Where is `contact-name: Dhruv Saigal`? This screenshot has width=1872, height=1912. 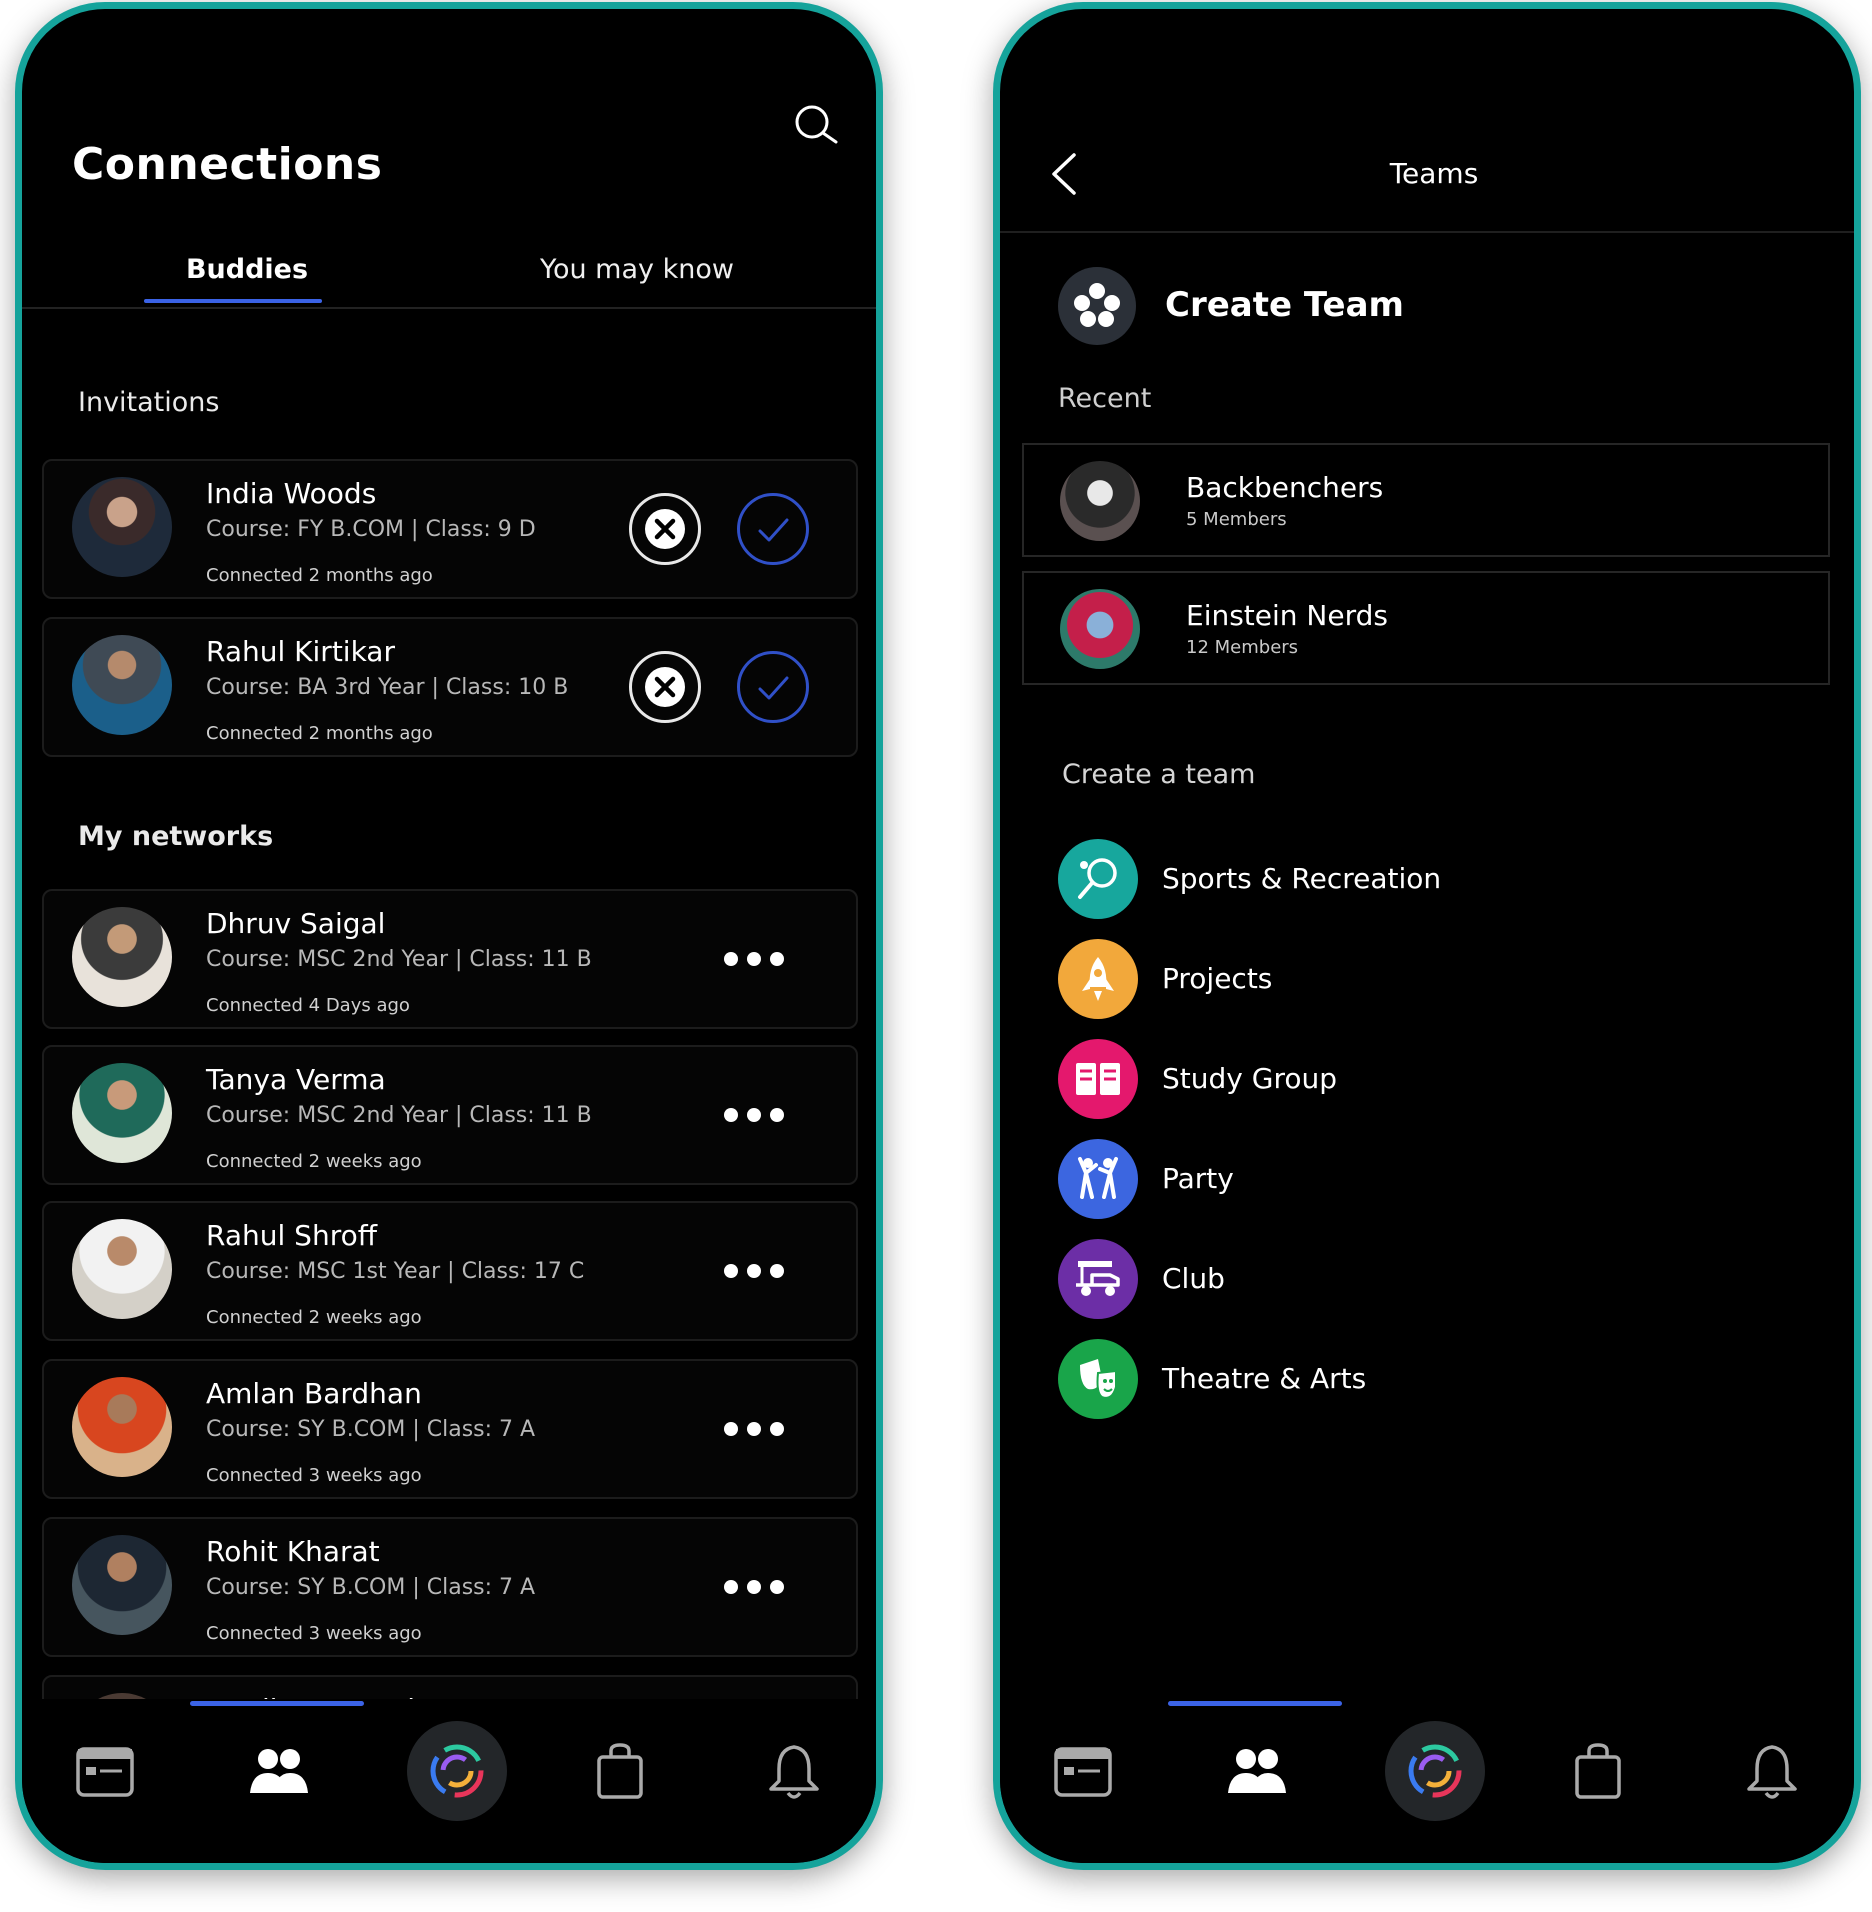
contact-name: Dhruv Saigal is located at coordinates (296, 923).